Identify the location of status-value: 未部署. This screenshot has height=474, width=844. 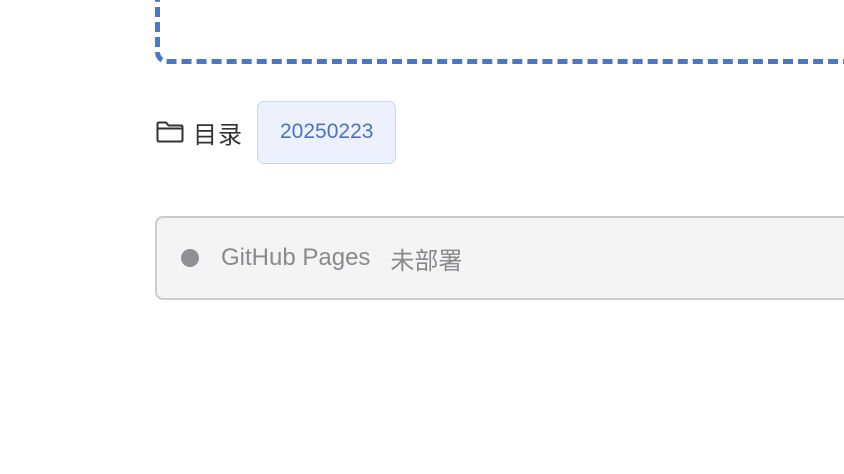
(426, 261).